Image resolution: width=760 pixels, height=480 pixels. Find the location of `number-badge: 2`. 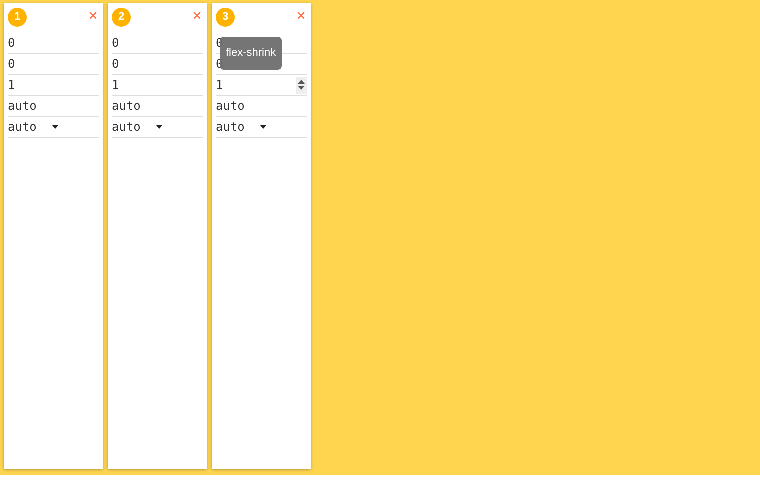

number-badge: 2 is located at coordinates (121, 17).